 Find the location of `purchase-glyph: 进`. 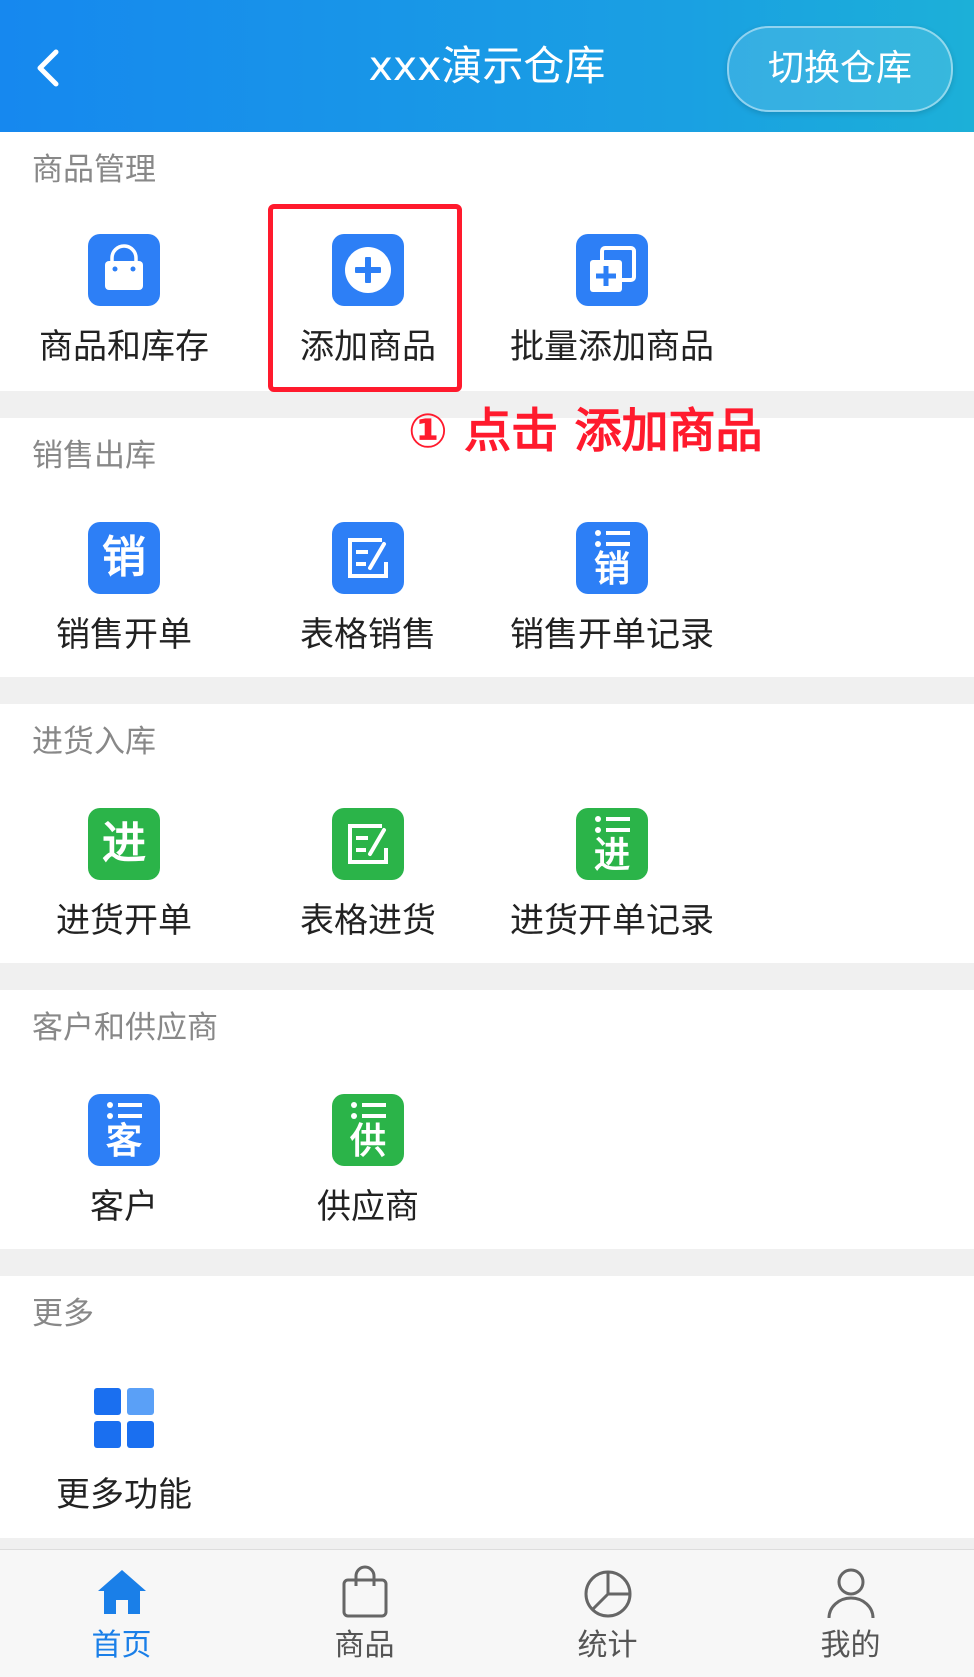

purchase-glyph: 进 is located at coordinates (124, 843).